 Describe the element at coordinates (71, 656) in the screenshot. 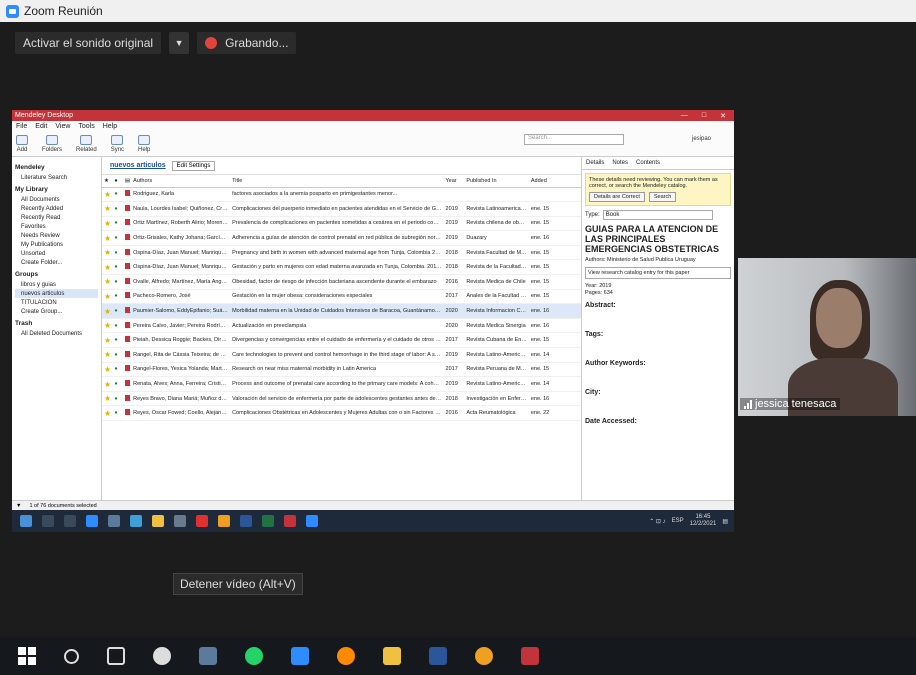

I see `search-icon` at that location.